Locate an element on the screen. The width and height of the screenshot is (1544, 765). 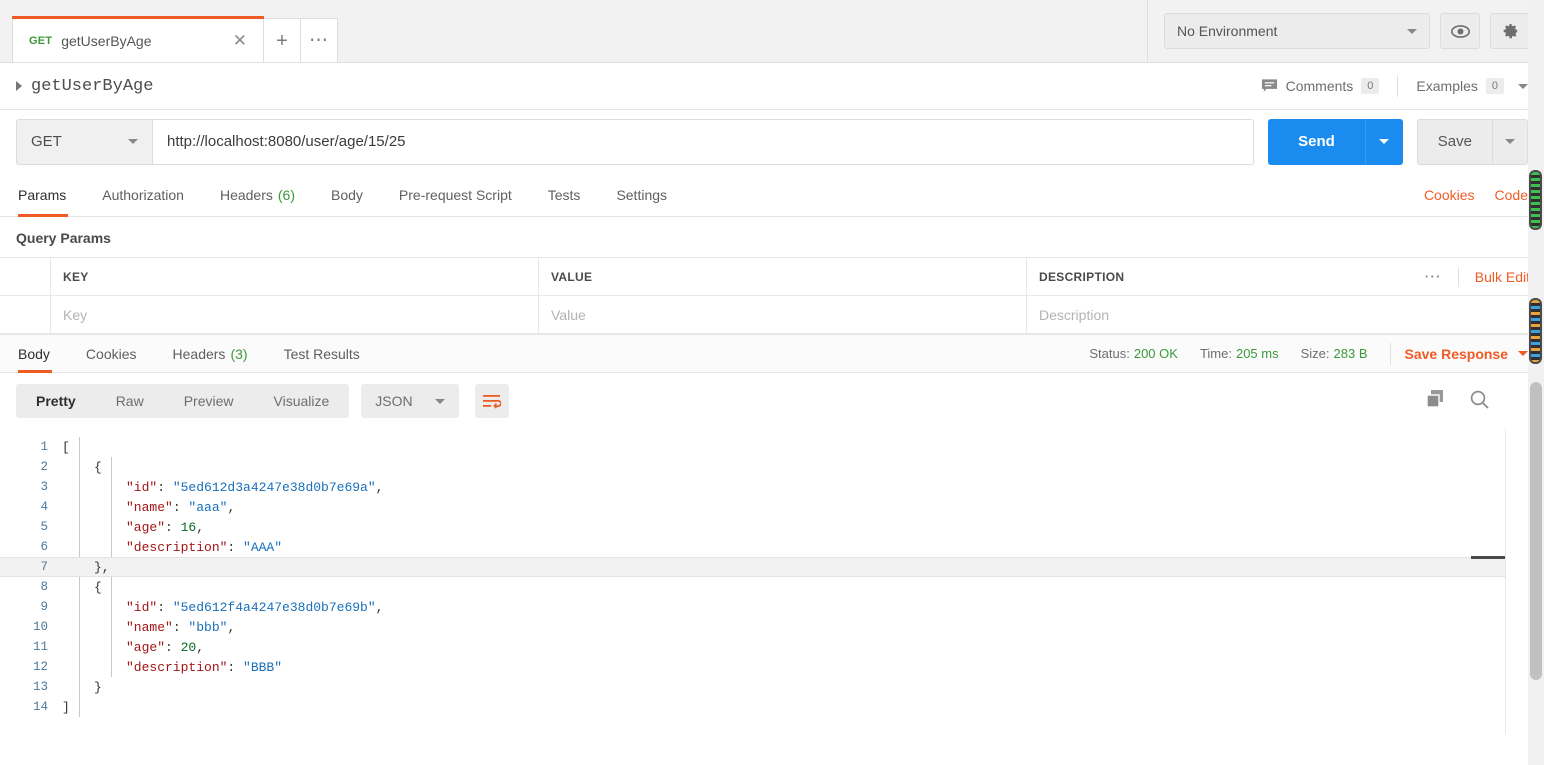
format-select: JSON is located at coordinates (410, 401).